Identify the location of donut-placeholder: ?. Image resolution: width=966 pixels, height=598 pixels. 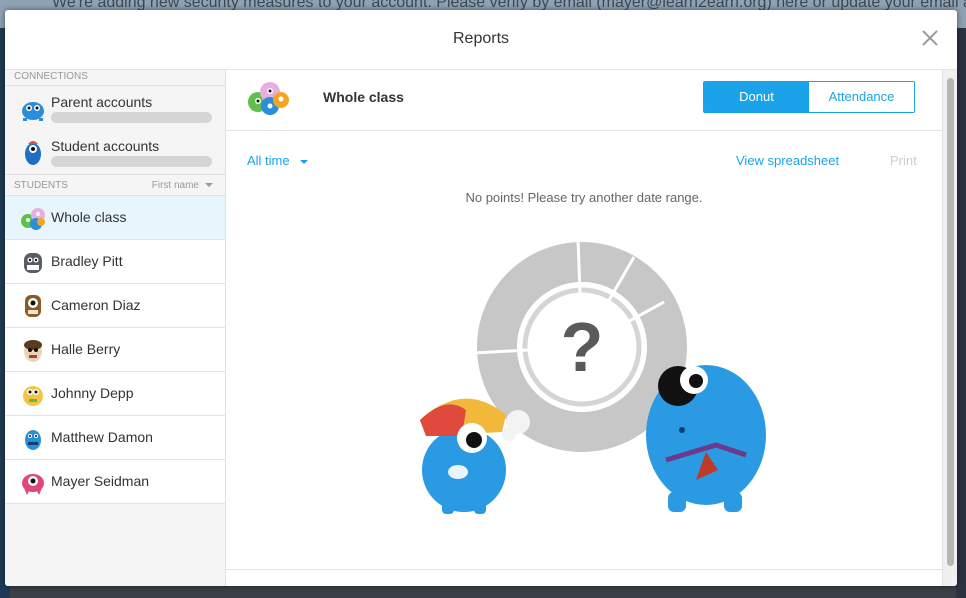
(580, 346).